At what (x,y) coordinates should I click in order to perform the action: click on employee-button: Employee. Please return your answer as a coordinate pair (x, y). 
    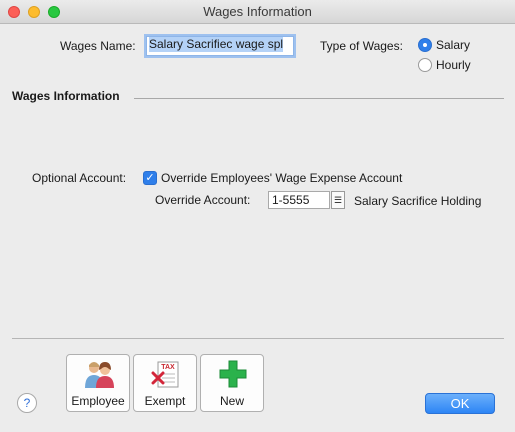
    Looking at the image, I should click on (98, 383).